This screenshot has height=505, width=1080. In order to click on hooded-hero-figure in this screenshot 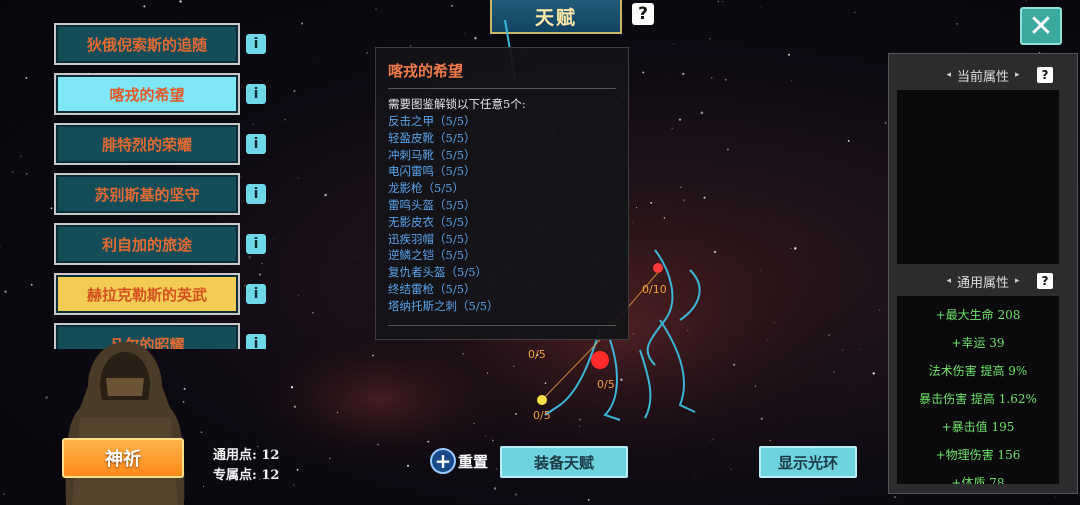, I will do `click(125, 423)`.